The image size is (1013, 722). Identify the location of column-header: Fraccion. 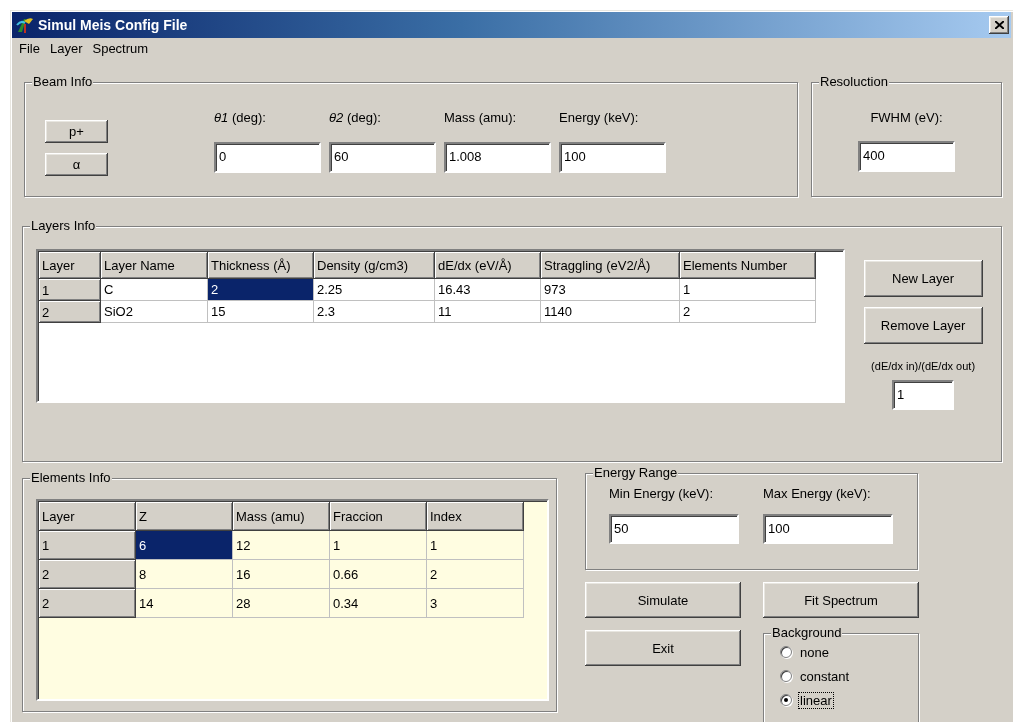
(378, 516).